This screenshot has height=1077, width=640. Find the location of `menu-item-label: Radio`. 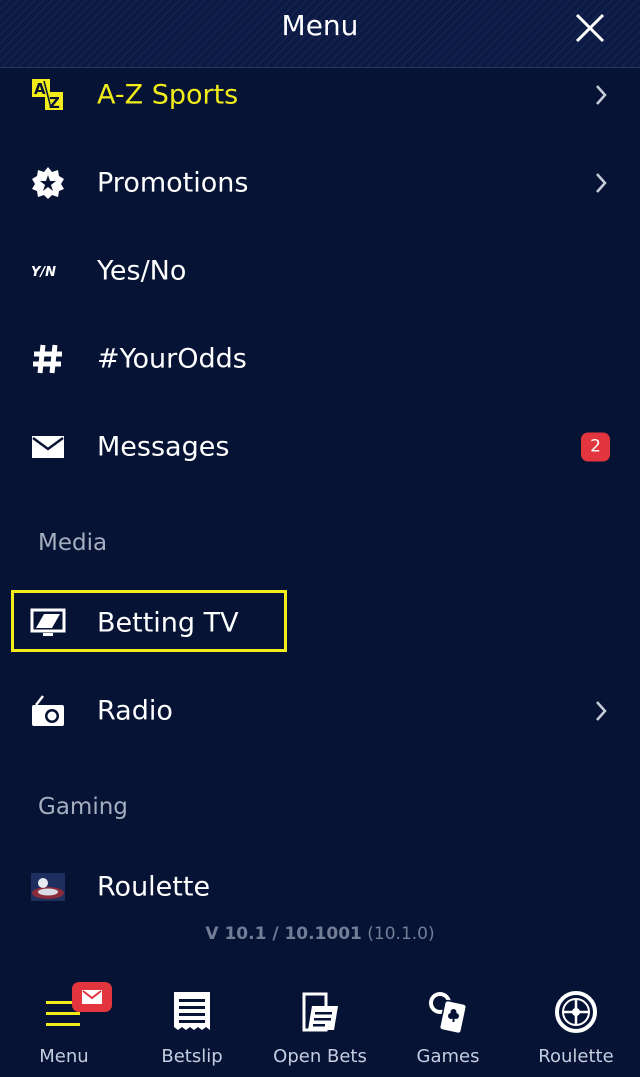

menu-item-label: Radio is located at coordinates (135, 711).